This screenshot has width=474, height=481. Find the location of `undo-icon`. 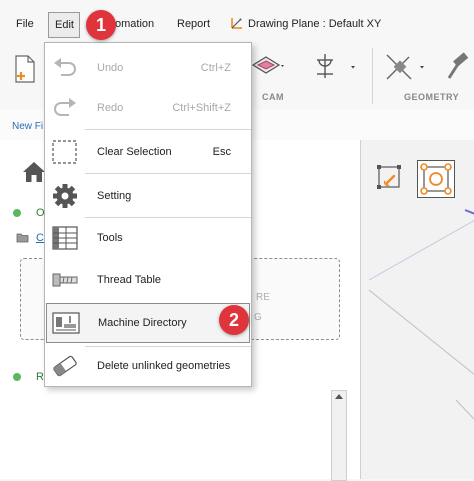

undo-icon is located at coordinates (65, 68).